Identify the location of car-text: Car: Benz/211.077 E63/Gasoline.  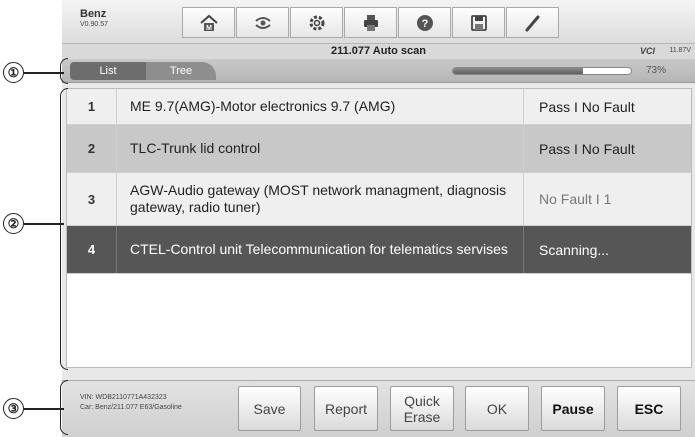
(131, 407).